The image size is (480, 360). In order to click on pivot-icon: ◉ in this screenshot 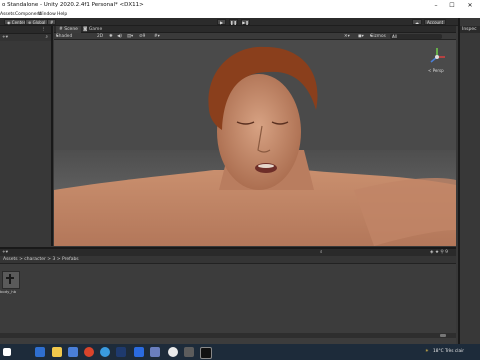, I will do `click(9, 22)`.